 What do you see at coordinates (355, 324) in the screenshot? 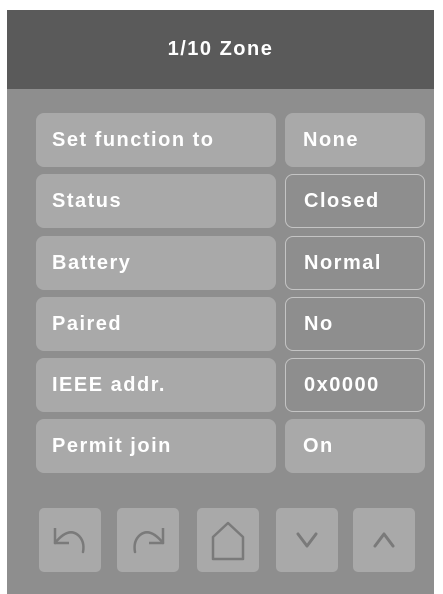
I see `paired-value: No` at bounding box center [355, 324].